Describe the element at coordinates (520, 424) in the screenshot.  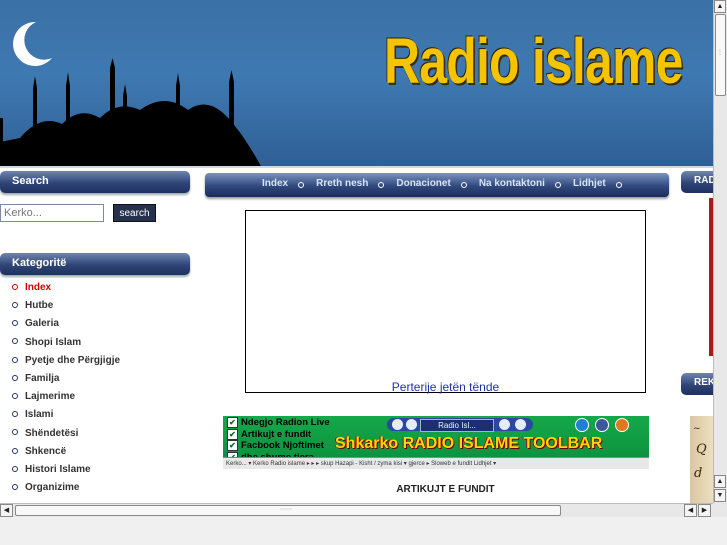
I see `minimize-icon` at that location.